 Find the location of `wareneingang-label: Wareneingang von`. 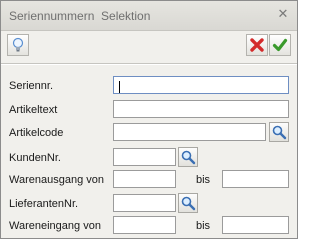

wareneingang-label: Wareneingang von is located at coordinates (55, 226).